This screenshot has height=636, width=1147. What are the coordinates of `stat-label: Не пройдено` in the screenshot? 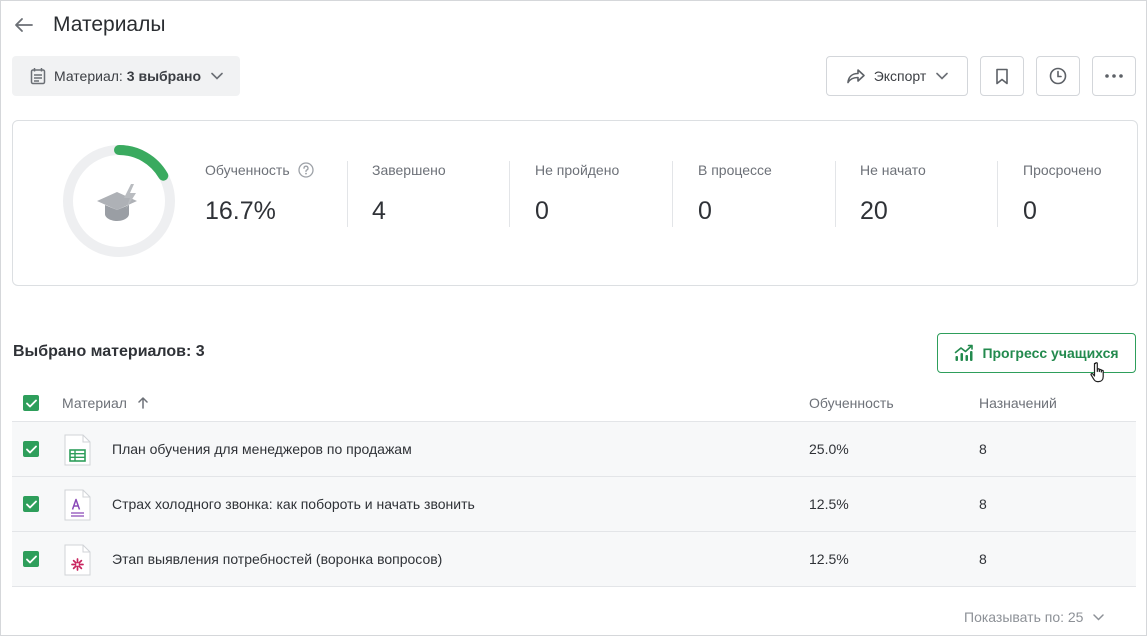 It's located at (577, 170).